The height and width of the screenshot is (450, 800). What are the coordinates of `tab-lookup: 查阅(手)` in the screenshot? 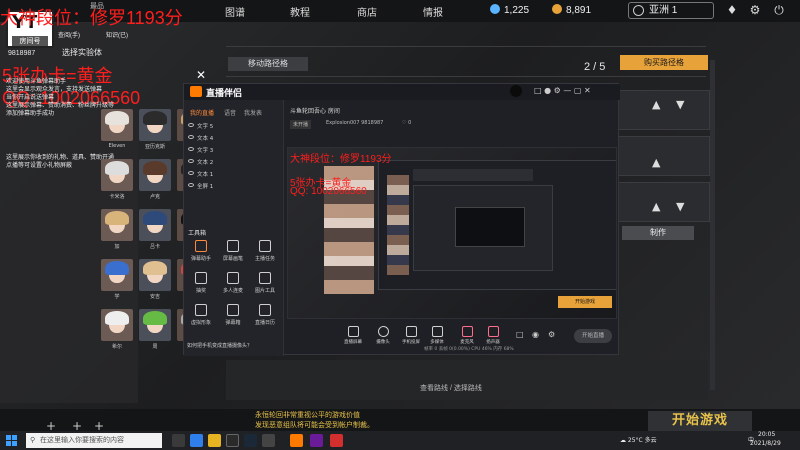 It's located at (69, 36).